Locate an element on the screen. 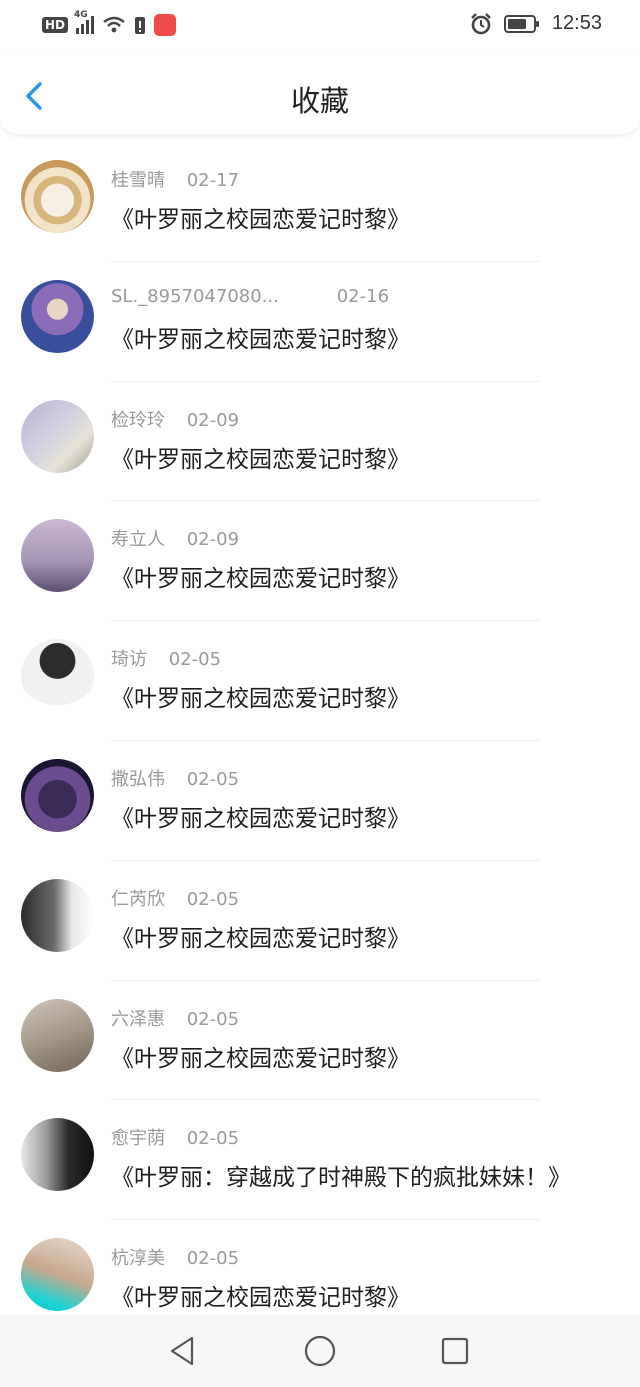 This screenshot has height=1387, width=640. user-name: 撒弘伟 is located at coordinates (138, 779).